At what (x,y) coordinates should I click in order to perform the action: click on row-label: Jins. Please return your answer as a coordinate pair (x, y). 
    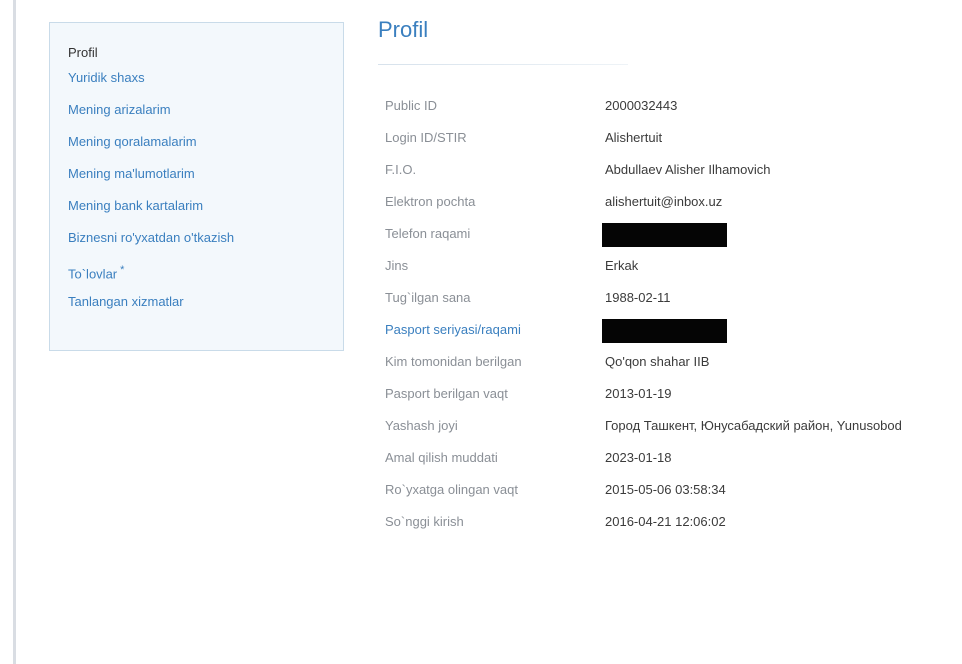
    Looking at the image, I should click on (397, 265).